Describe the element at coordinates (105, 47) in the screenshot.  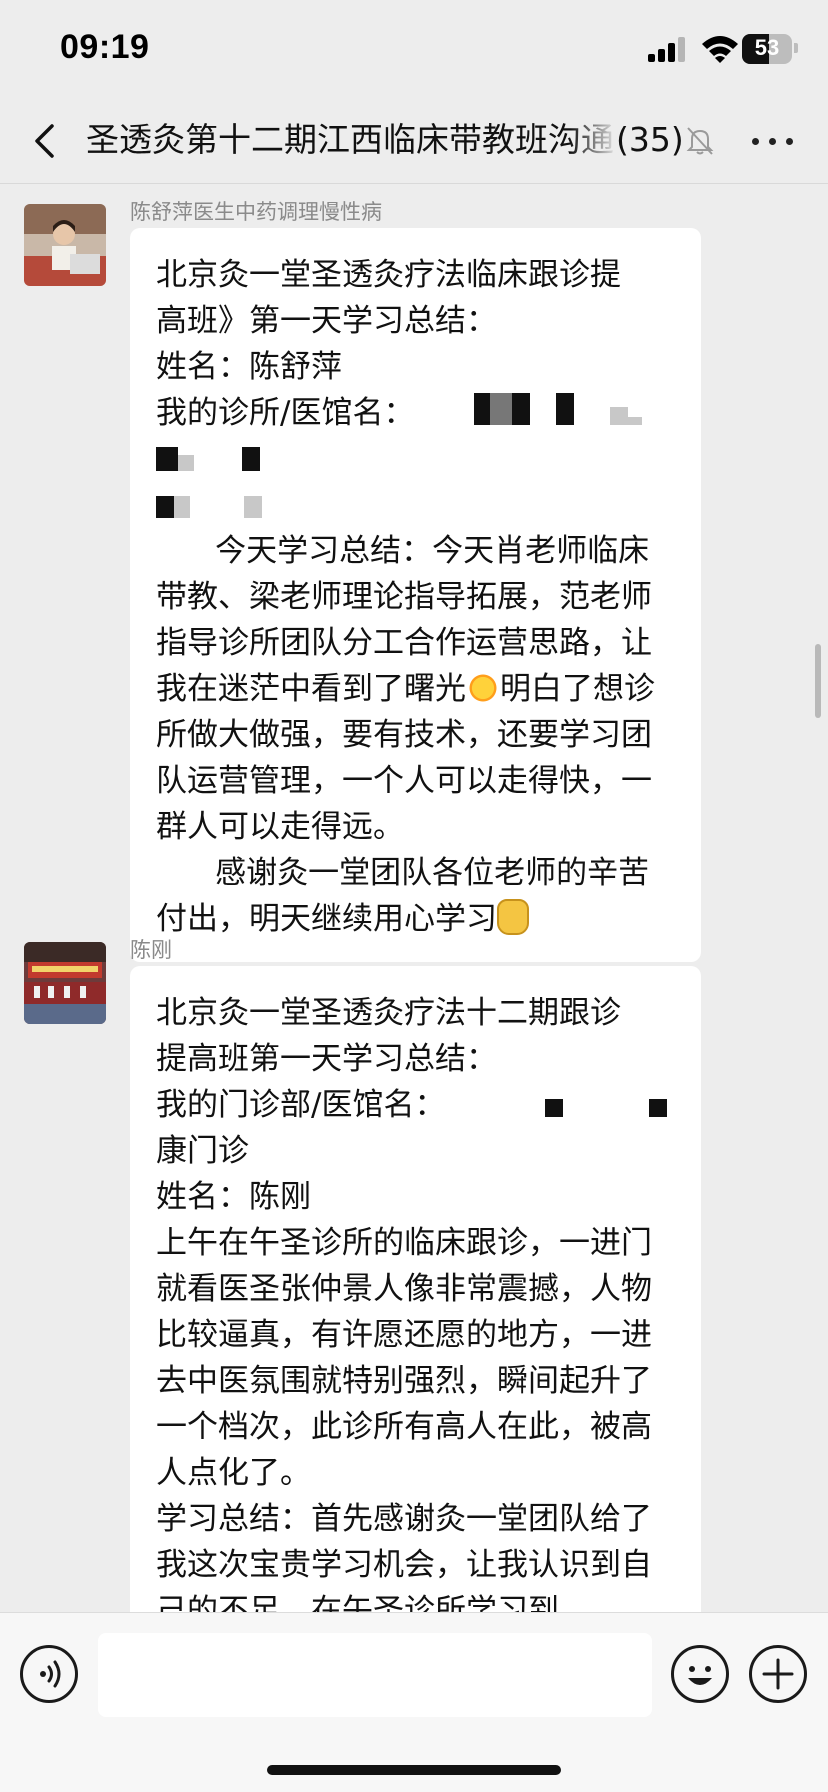
I see `status-time: 09:19` at that location.